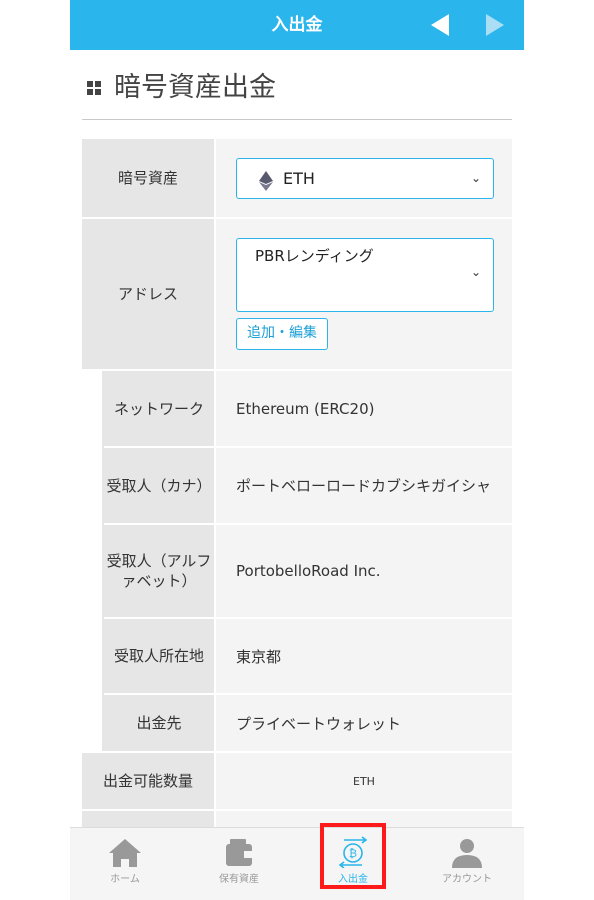 The height and width of the screenshot is (900, 594). I want to click on asset-cell: ETH ⌄, so click(364, 178).